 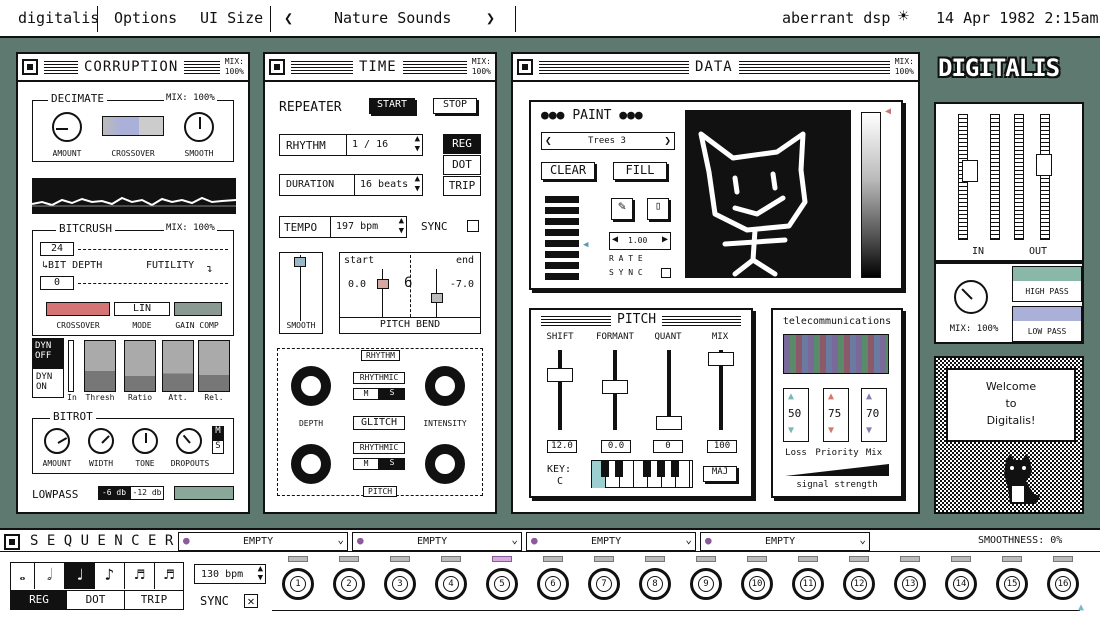 I want to click on glitch-s-button-2: S, so click(x=392, y=464).